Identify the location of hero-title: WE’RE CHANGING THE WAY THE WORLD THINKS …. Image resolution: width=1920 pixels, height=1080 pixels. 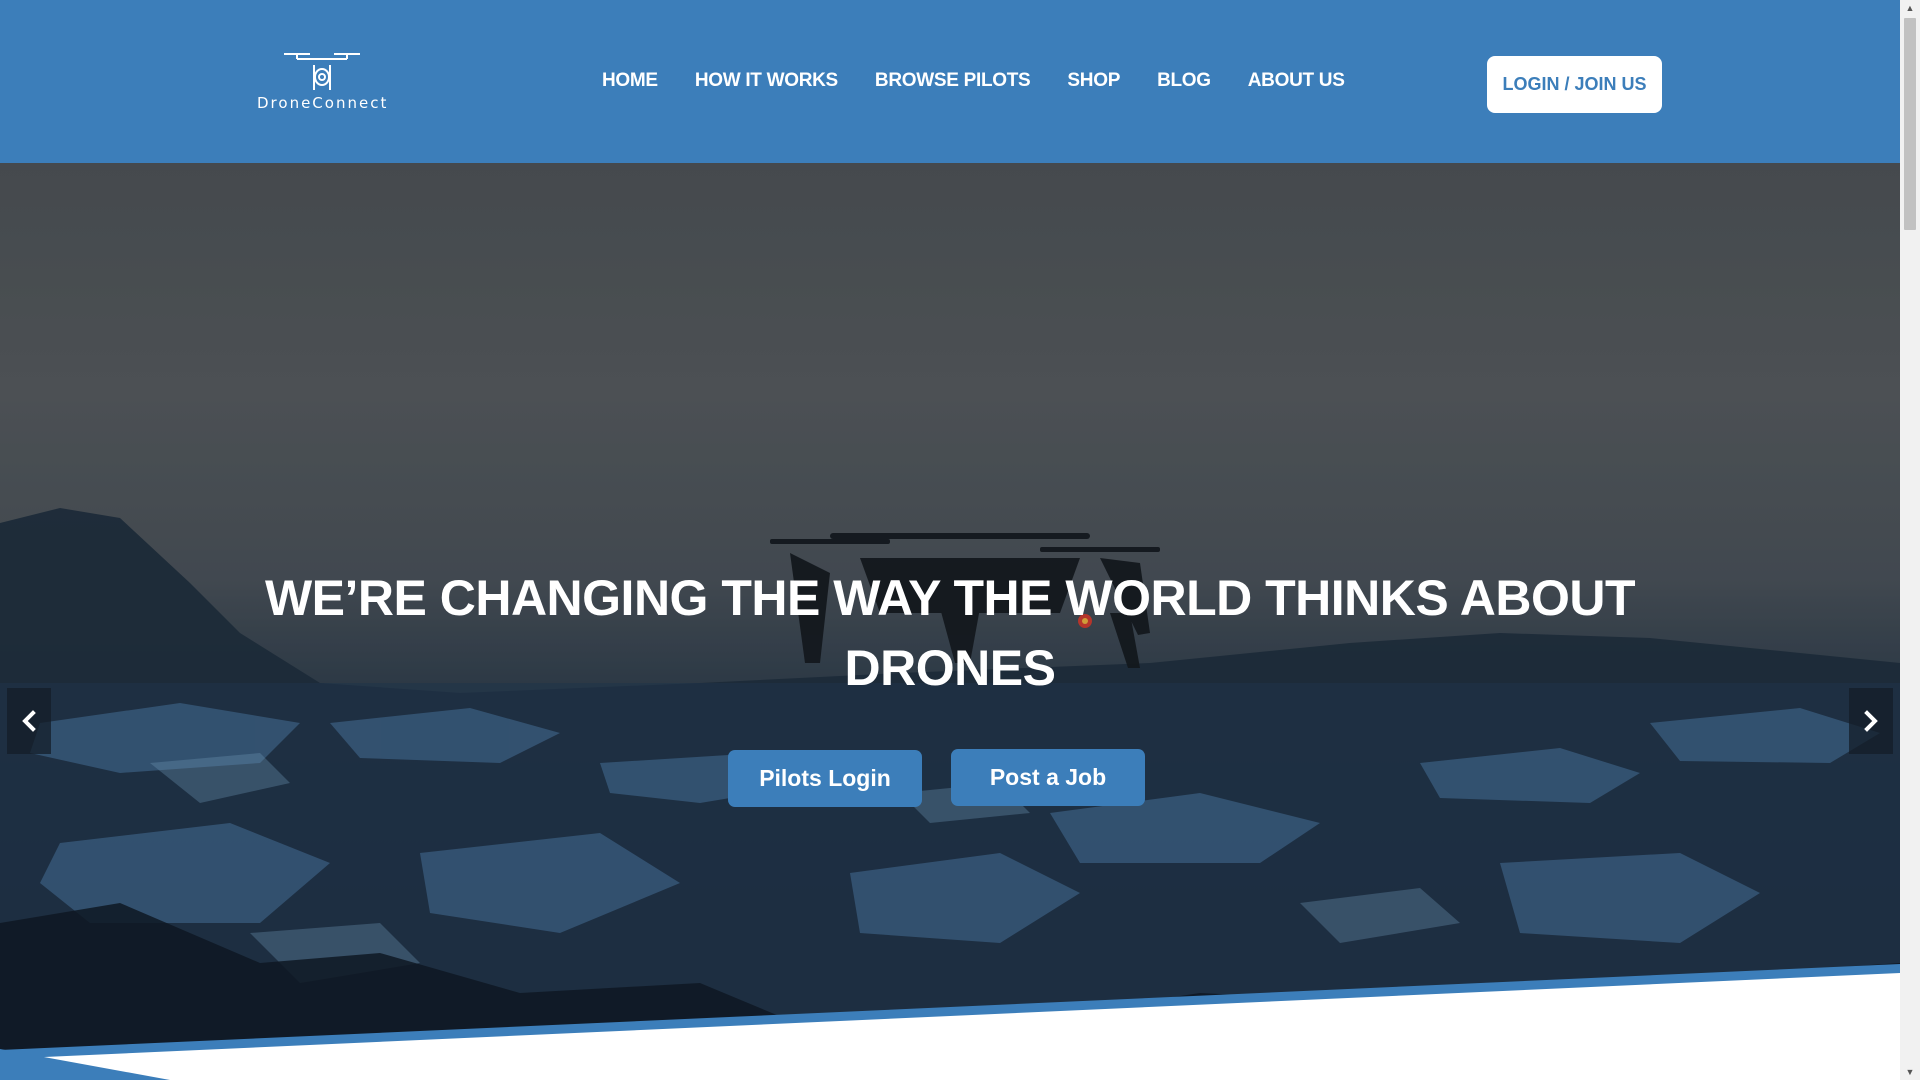
(950, 633).